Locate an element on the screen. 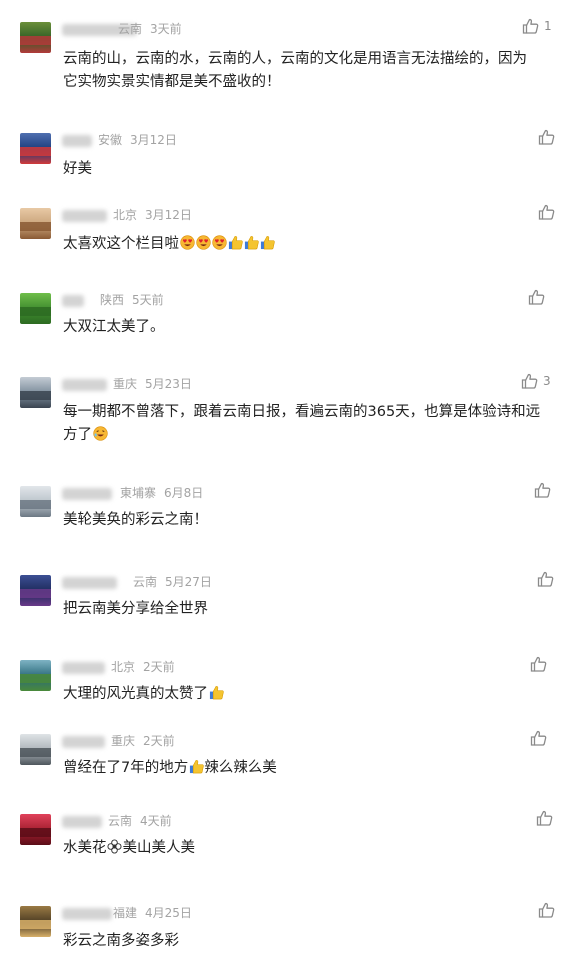 The height and width of the screenshot is (974, 574). comment-time: 5月23日 is located at coordinates (168, 384).